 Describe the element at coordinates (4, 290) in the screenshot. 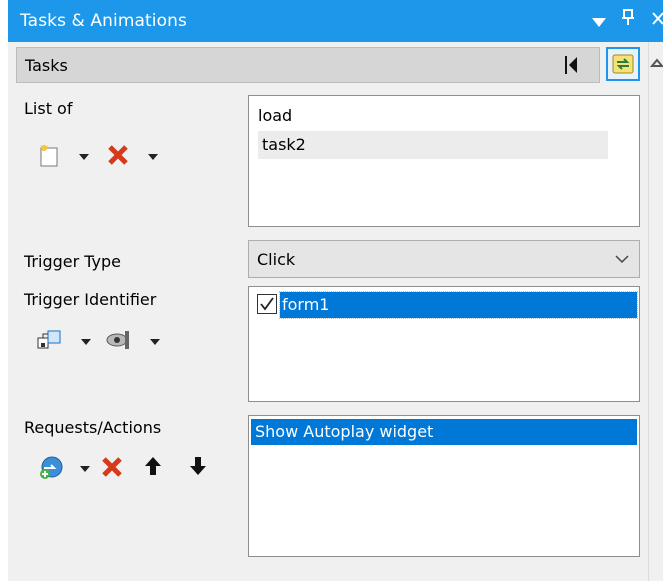

I see `left-edge` at that location.